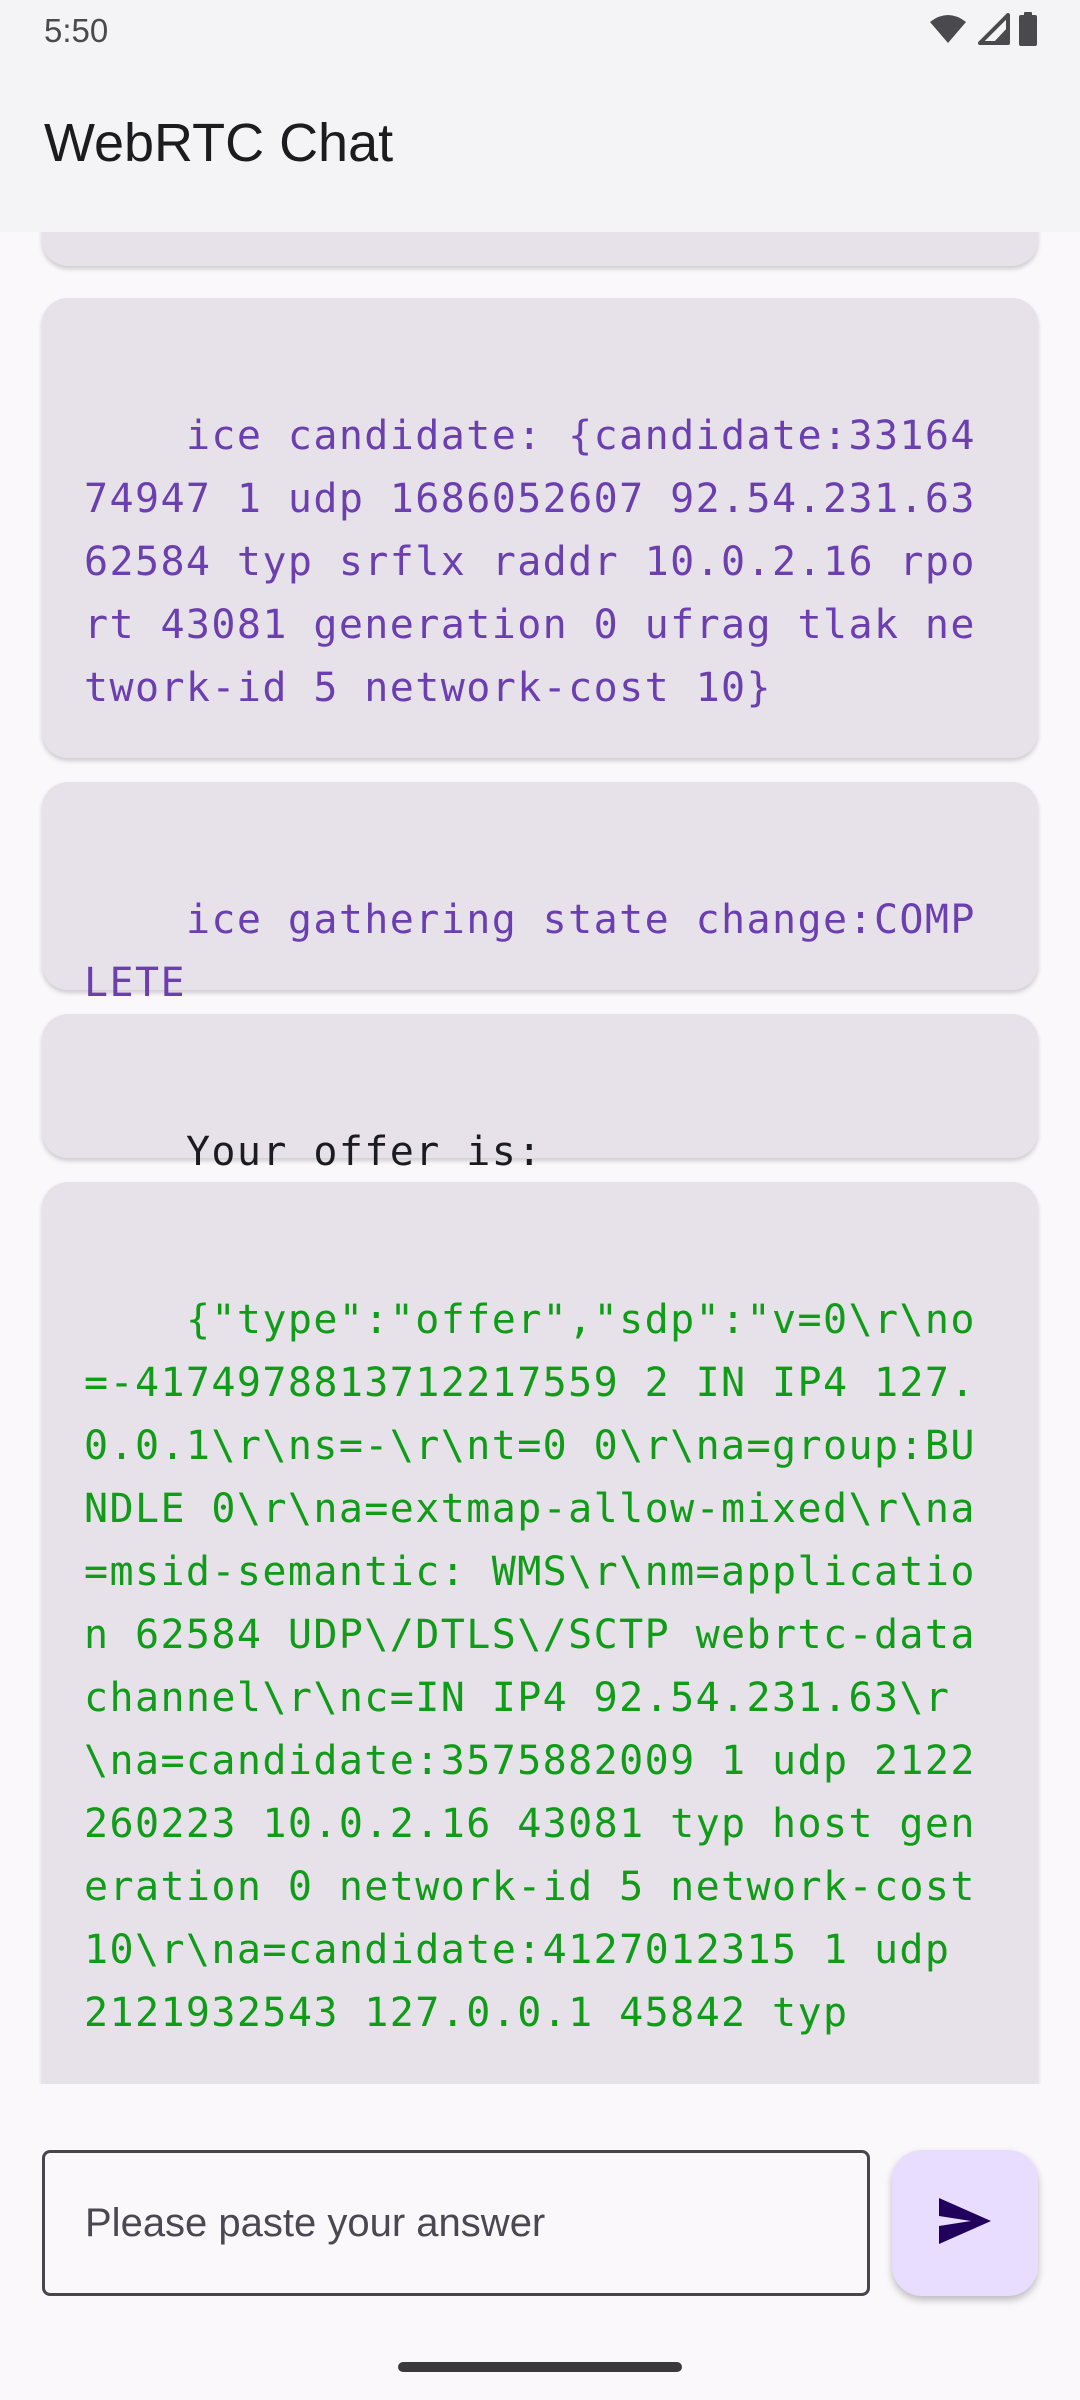  What do you see at coordinates (540, 249) in the screenshot?
I see `message-bubble-partial` at bounding box center [540, 249].